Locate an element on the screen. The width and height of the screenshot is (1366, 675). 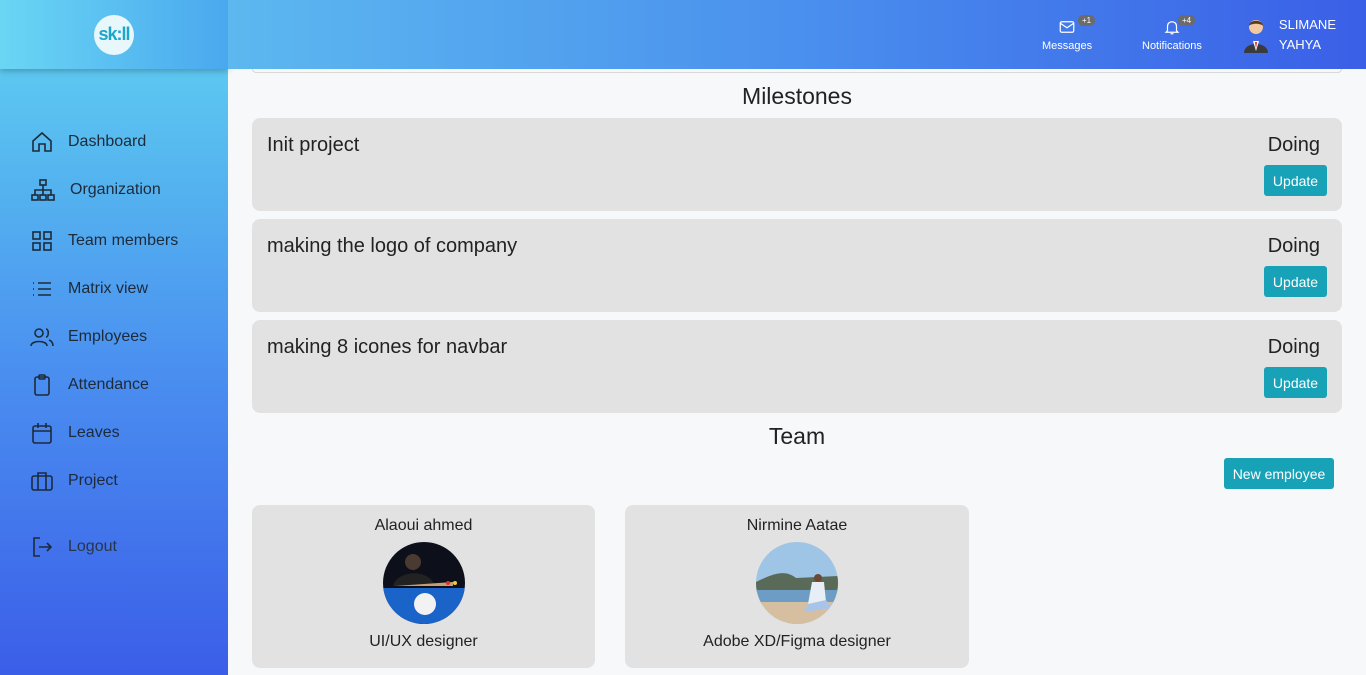
sidebar-item-organization: Organization is located at coordinates (95, 190).